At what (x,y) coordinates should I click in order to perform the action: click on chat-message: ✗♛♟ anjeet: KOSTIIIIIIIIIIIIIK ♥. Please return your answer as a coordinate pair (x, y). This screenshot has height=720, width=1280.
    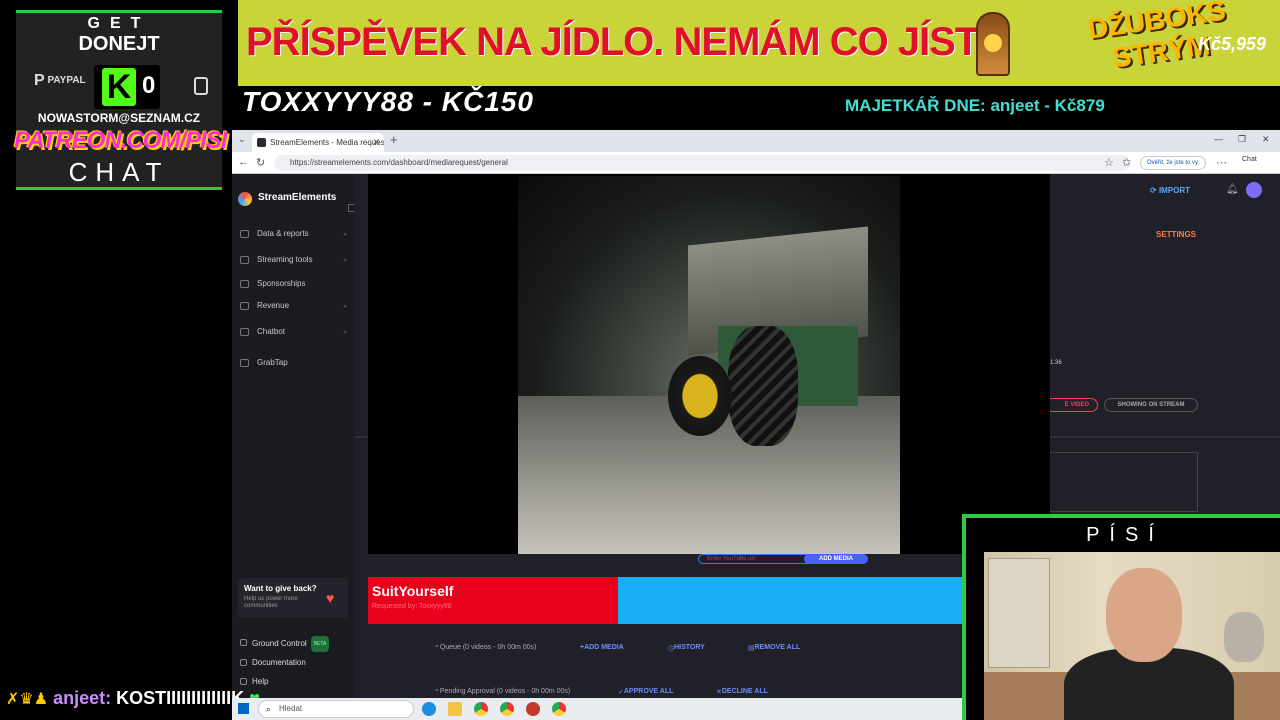
    Looking at the image, I should click on (133, 698).